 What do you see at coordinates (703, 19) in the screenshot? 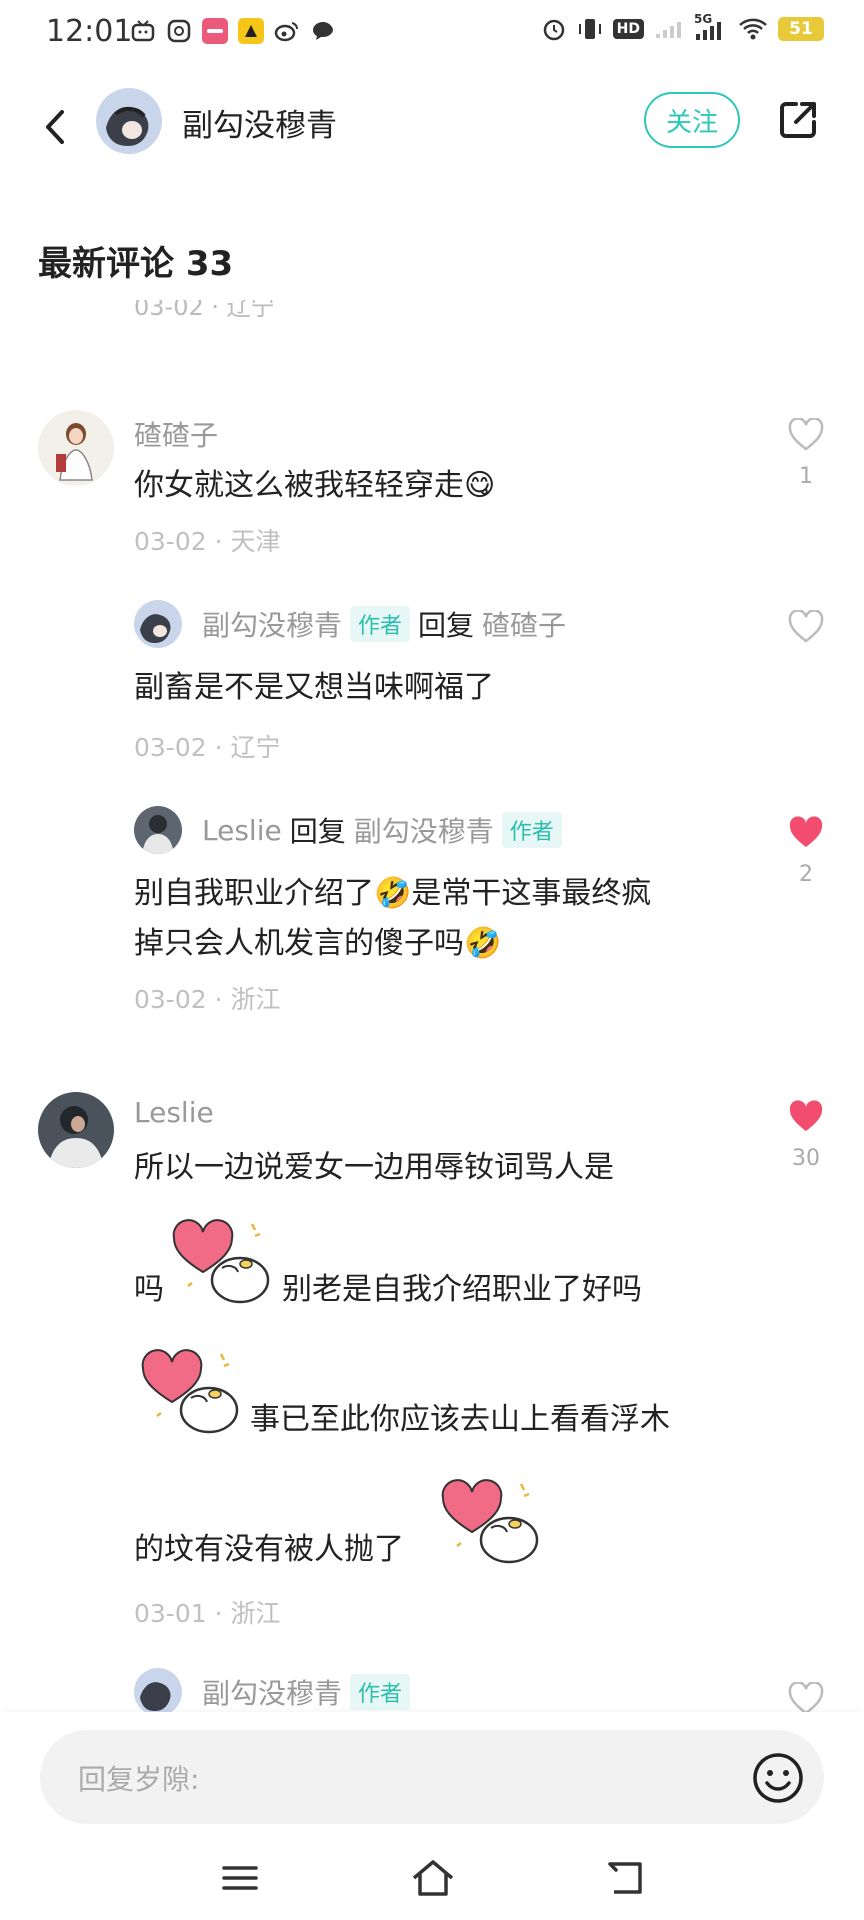
I see `network-label: 5G` at bounding box center [703, 19].